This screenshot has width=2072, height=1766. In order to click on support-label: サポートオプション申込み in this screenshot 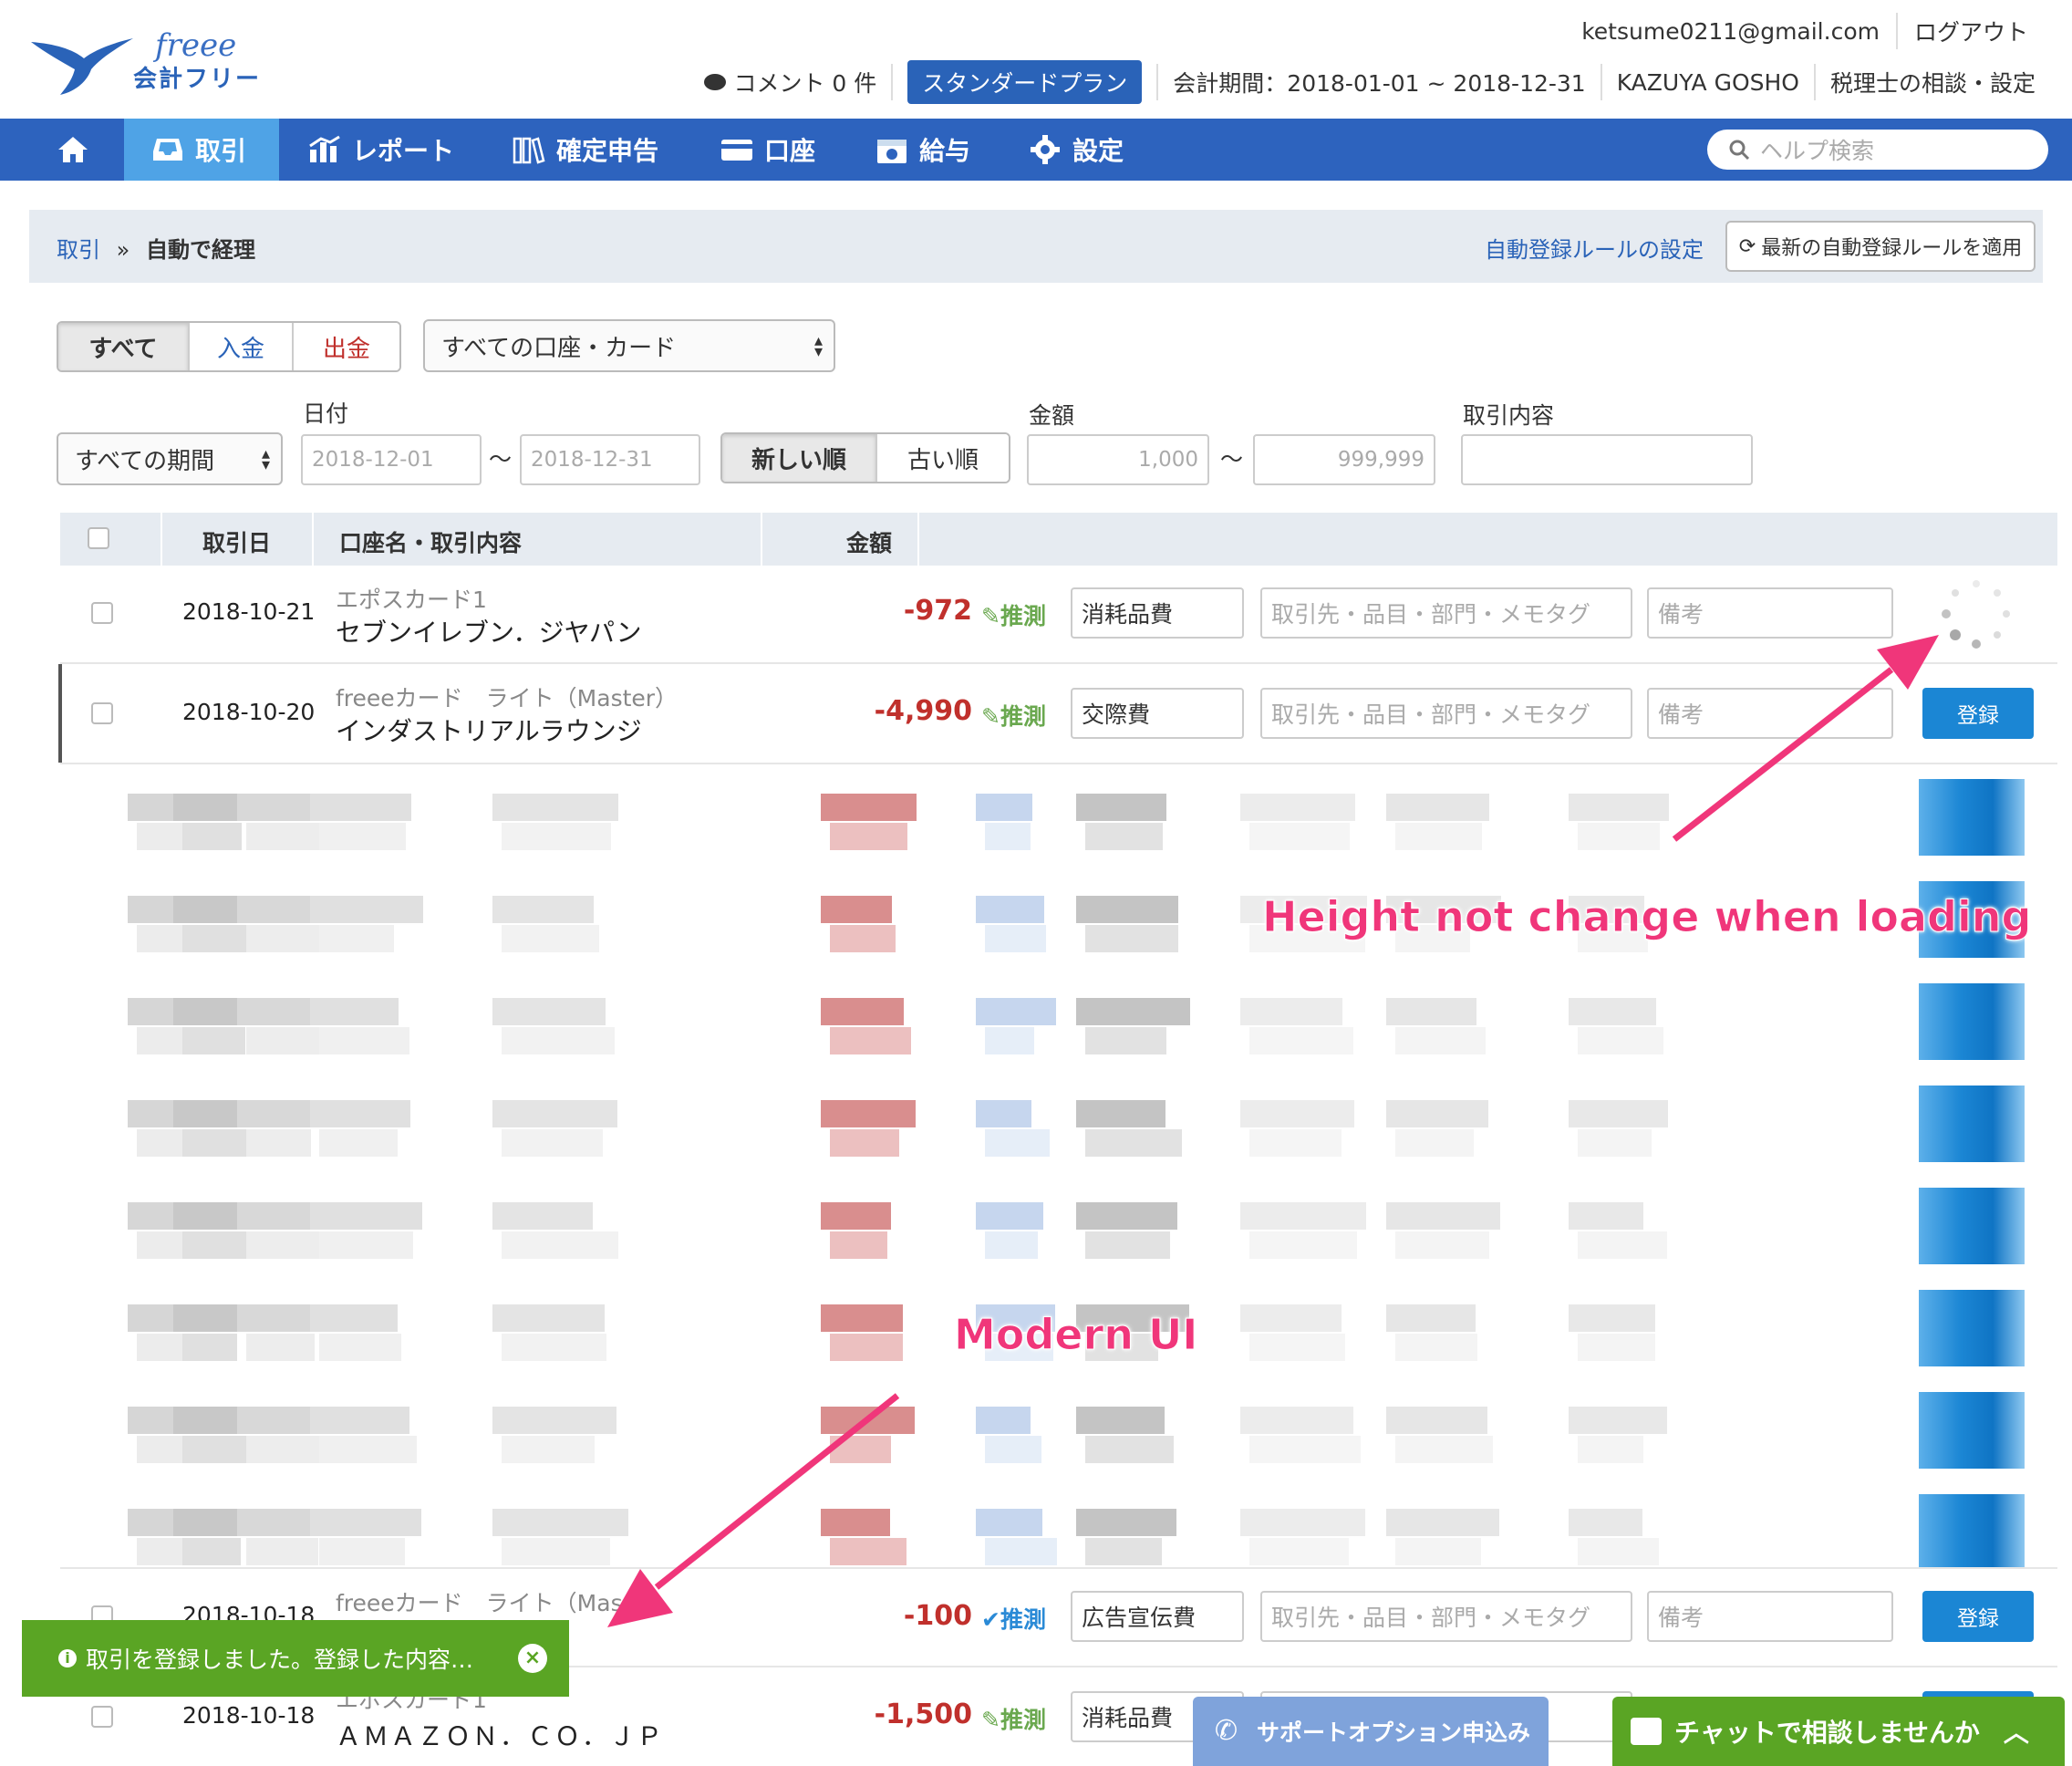, I will do `click(1394, 1732)`.